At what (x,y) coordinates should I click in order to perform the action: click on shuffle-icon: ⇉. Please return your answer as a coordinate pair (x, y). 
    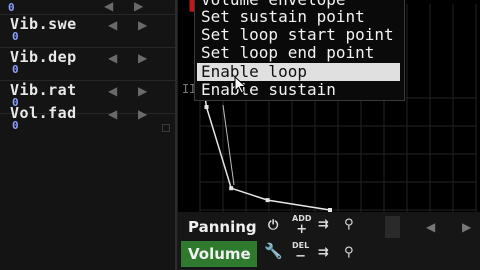
    Looking at the image, I should click on (323, 225).